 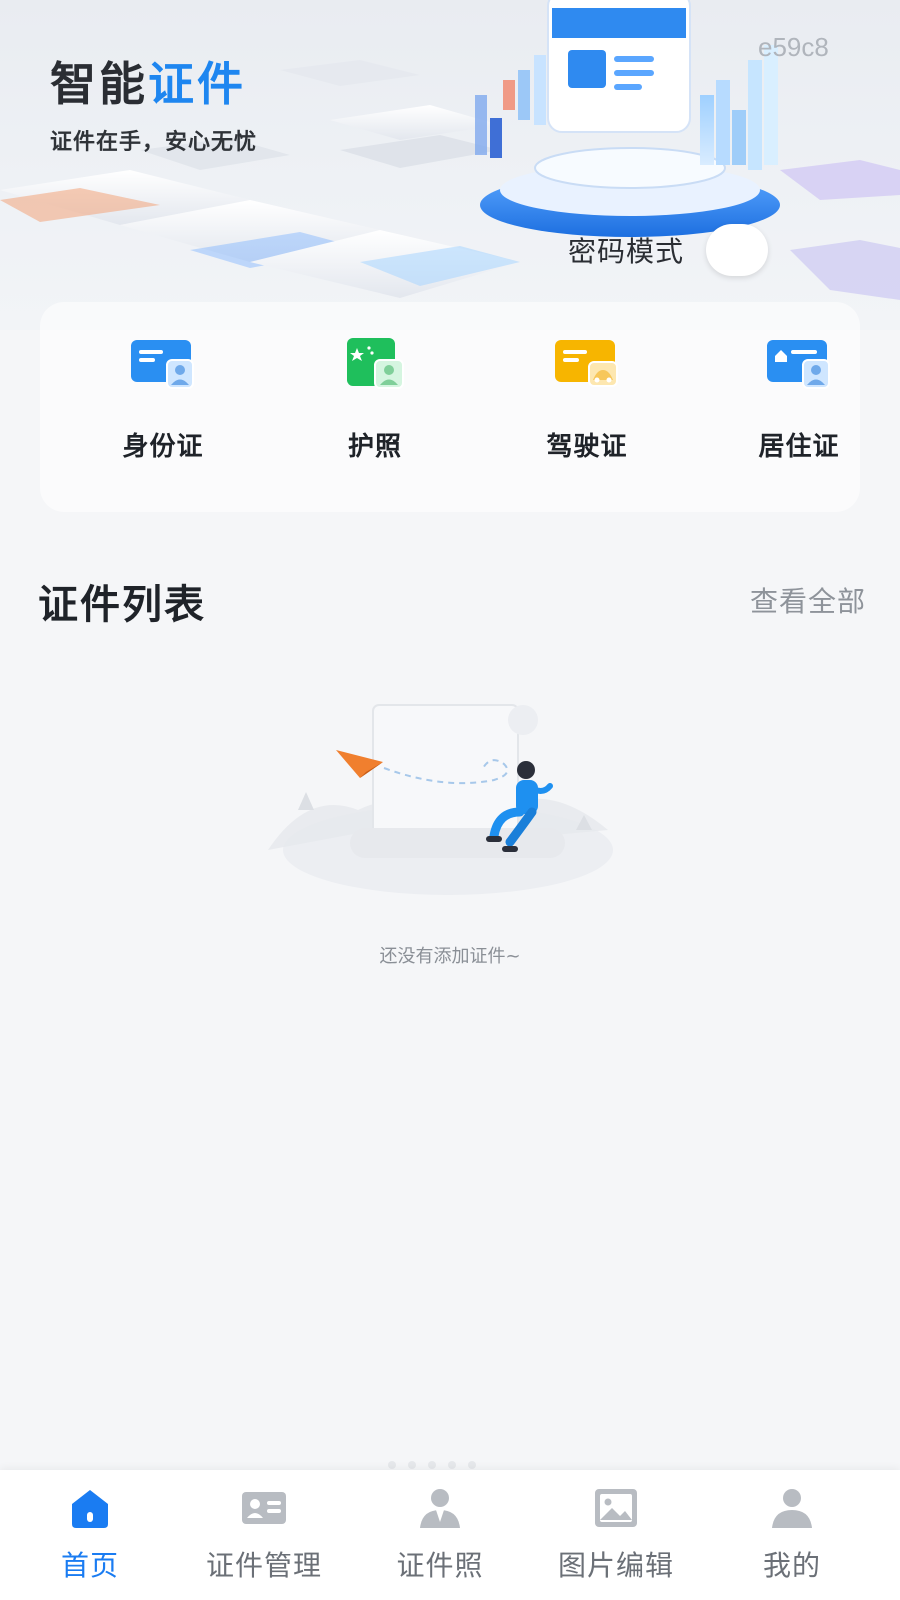 What do you see at coordinates (154, 142) in the screenshot?
I see `app-subtitle: 证件在手，安心无忧` at bounding box center [154, 142].